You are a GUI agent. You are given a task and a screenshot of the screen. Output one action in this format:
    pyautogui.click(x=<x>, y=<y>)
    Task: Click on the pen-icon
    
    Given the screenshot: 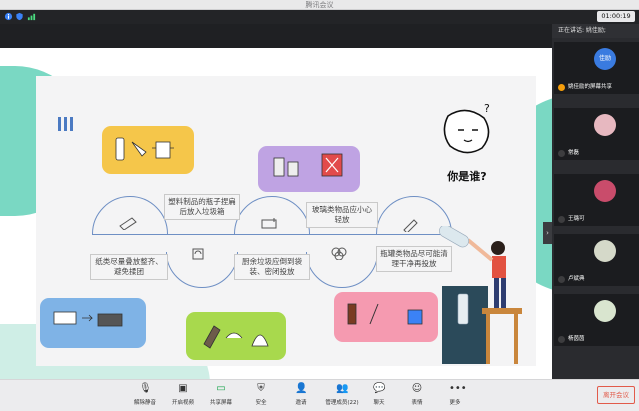 What is the action you would take?
    pyautogui.click(x=410, y=225)
    